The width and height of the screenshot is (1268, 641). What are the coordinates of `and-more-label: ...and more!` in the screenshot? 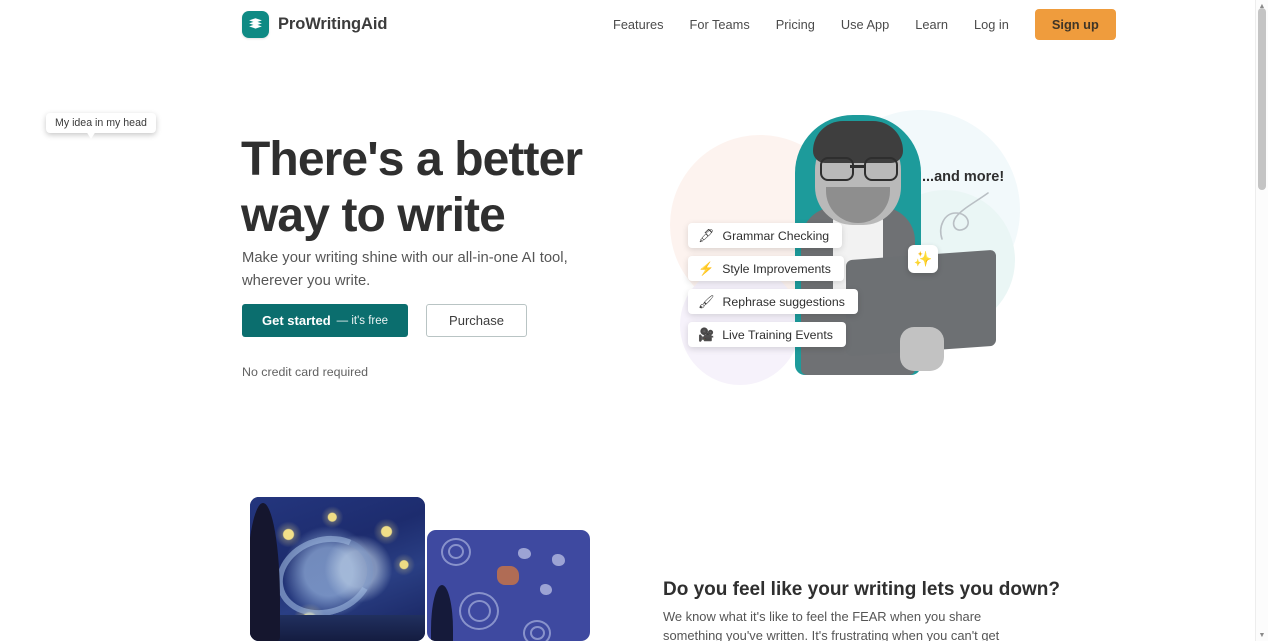 It's located at (963, 177).